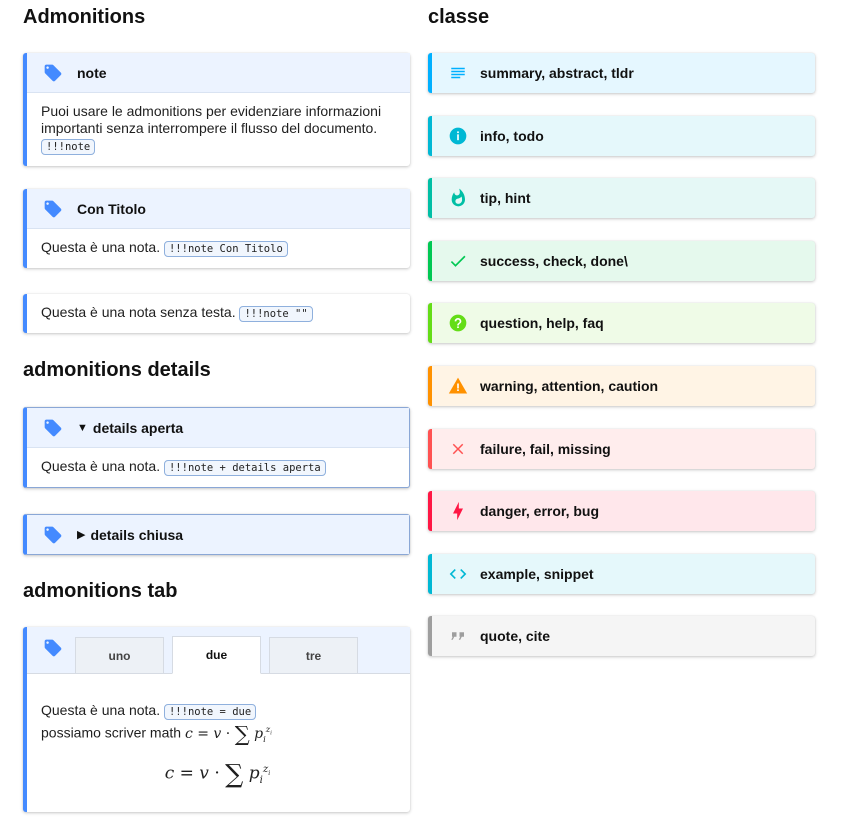 Image resolution: width=841 pixels, height=835 pixels. I want to click on question-circle-icon, so click(458, 323).